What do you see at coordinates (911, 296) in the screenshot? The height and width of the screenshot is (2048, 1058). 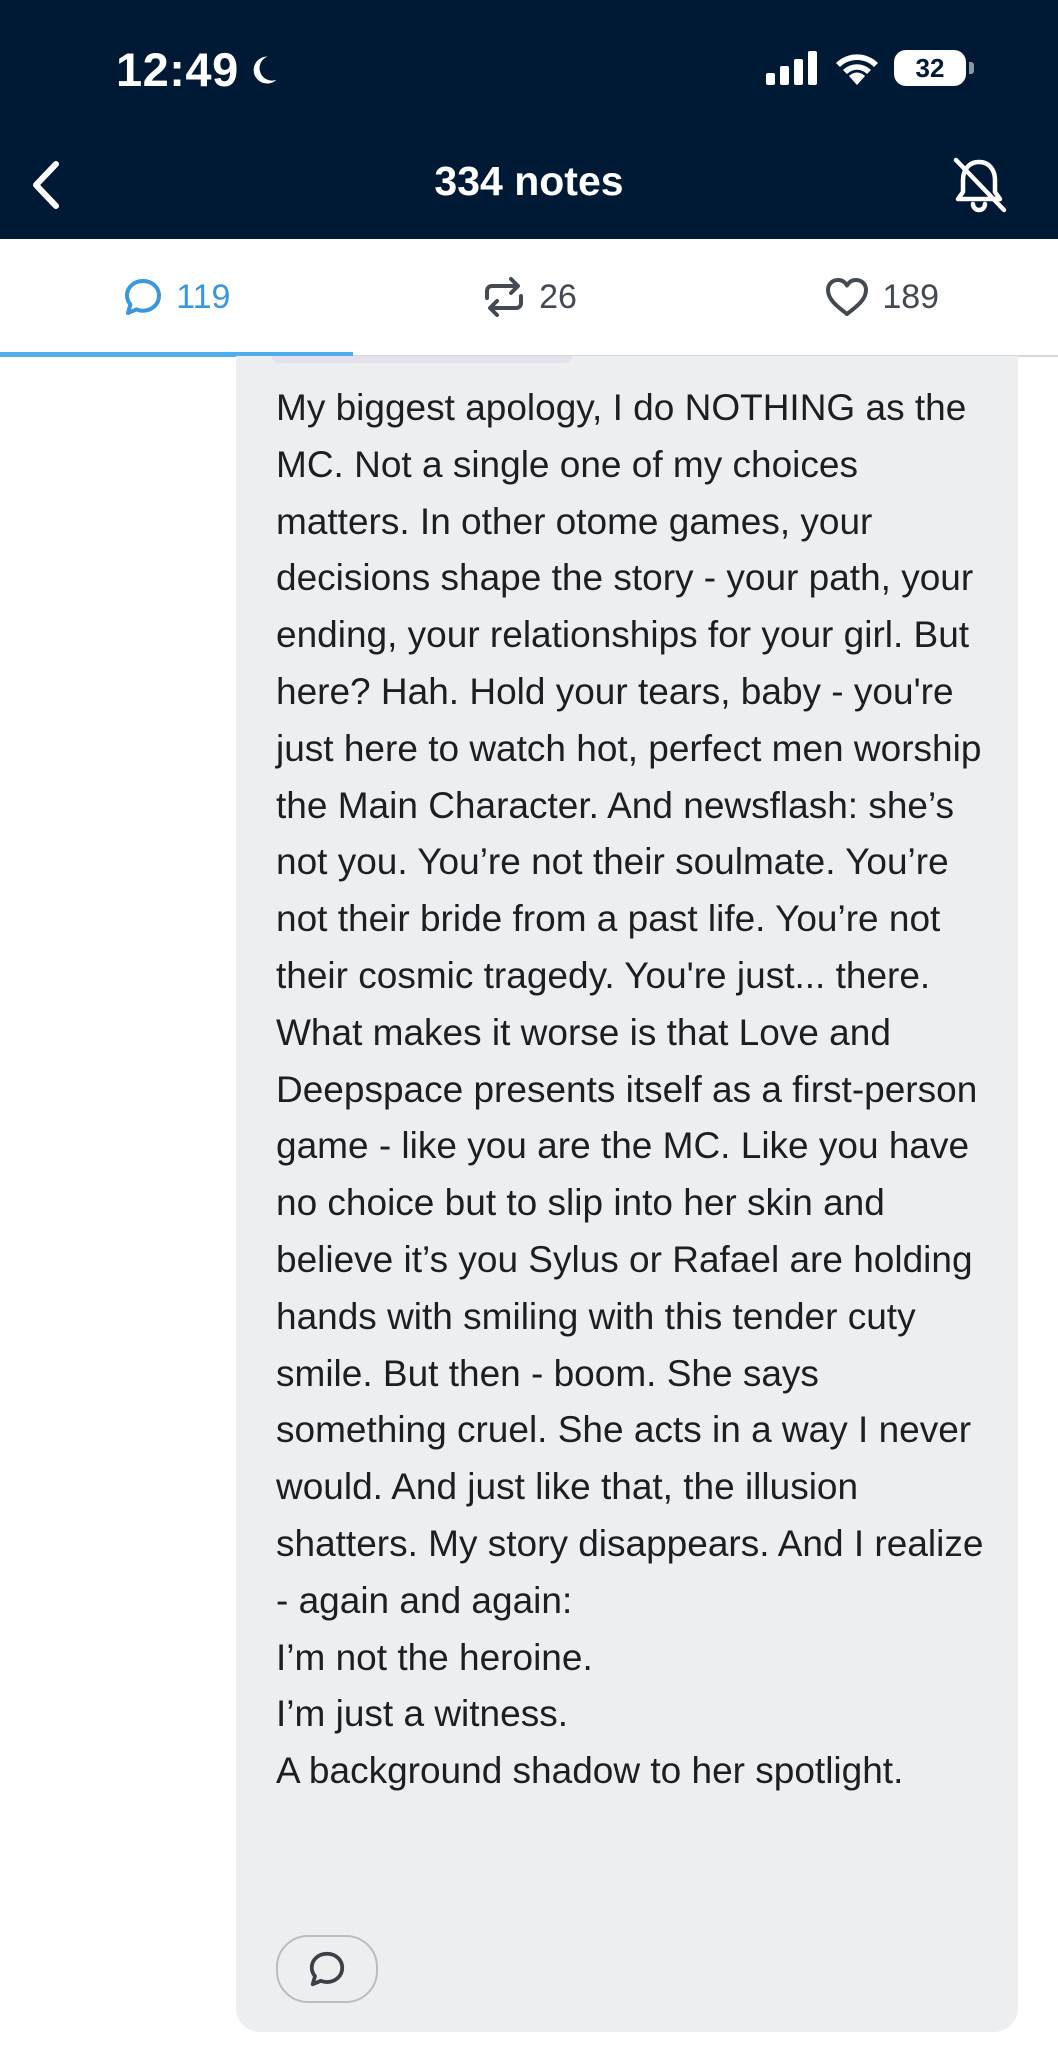 I see `likes-count: 189` at bounding box center [911, 296].